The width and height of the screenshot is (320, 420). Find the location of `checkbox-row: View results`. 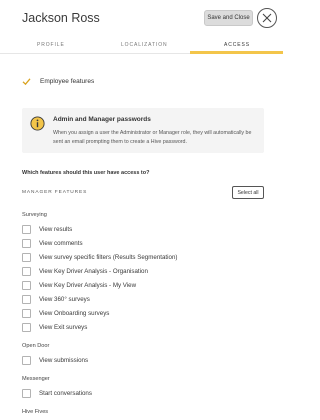

checkbox-row: View results is located at coordinates (47, 229).